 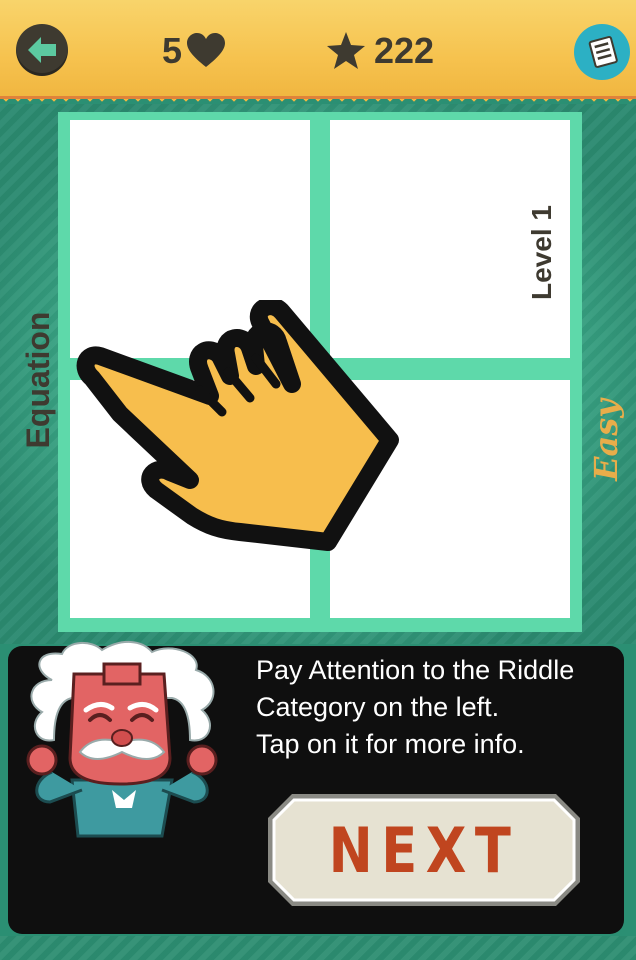 I want to click on top-bar: 5 222, so click(x=318, y=49).